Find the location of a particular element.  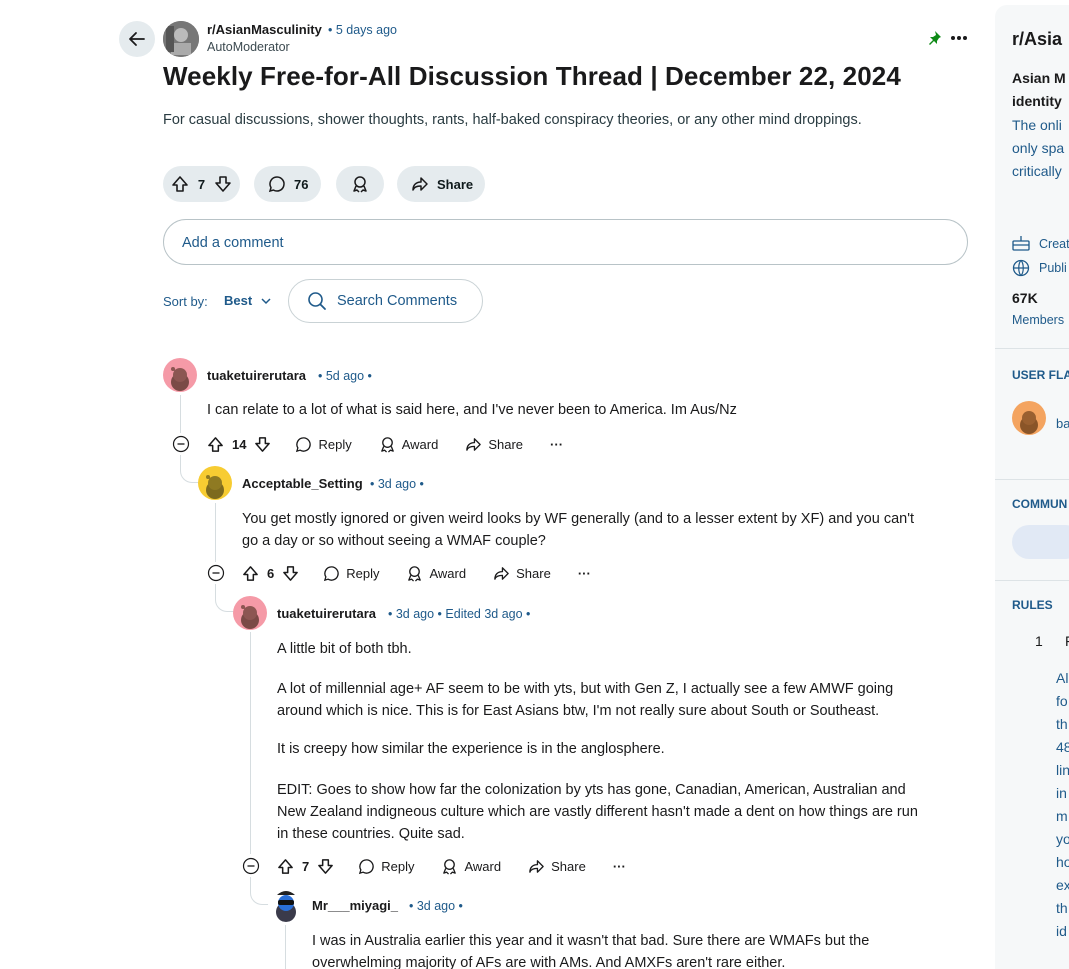

rule-number: 1 is located at coordinates (1039, 641).